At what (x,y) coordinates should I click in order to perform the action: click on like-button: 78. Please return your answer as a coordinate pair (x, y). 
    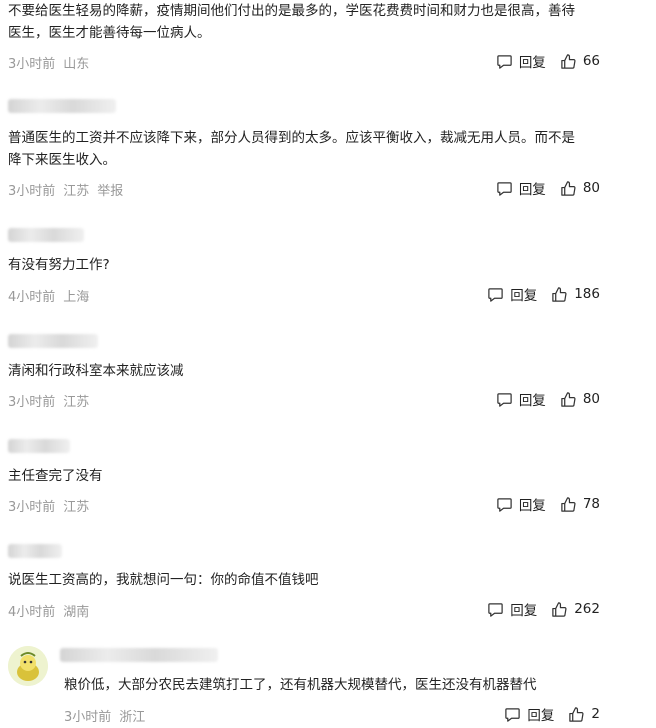
    Looking at the image, I should click on (580, 504).